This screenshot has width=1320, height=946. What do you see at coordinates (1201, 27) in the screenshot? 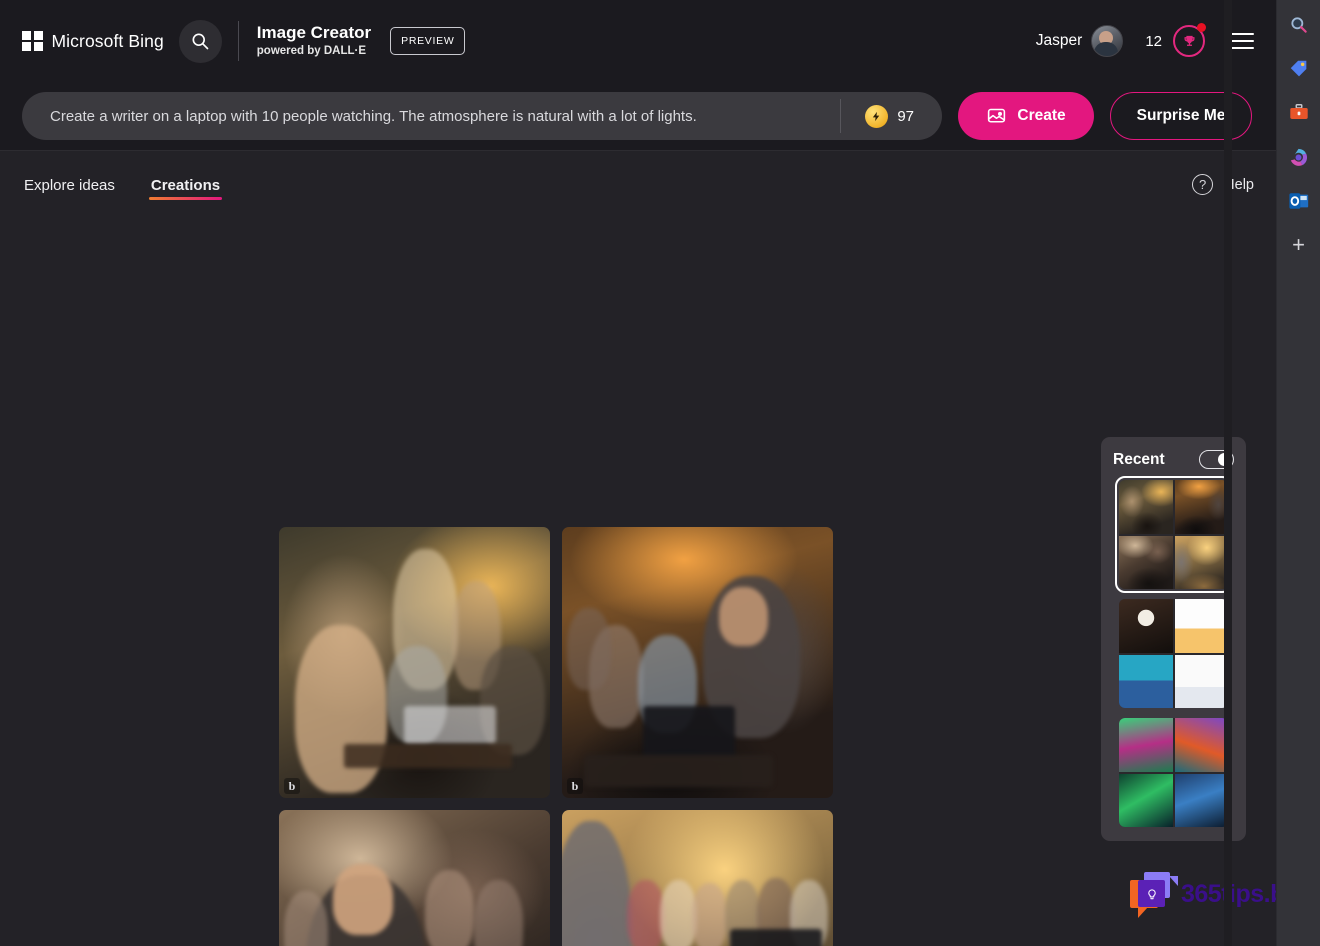
I see `notification-dot` at bounding box center [1201, 27].